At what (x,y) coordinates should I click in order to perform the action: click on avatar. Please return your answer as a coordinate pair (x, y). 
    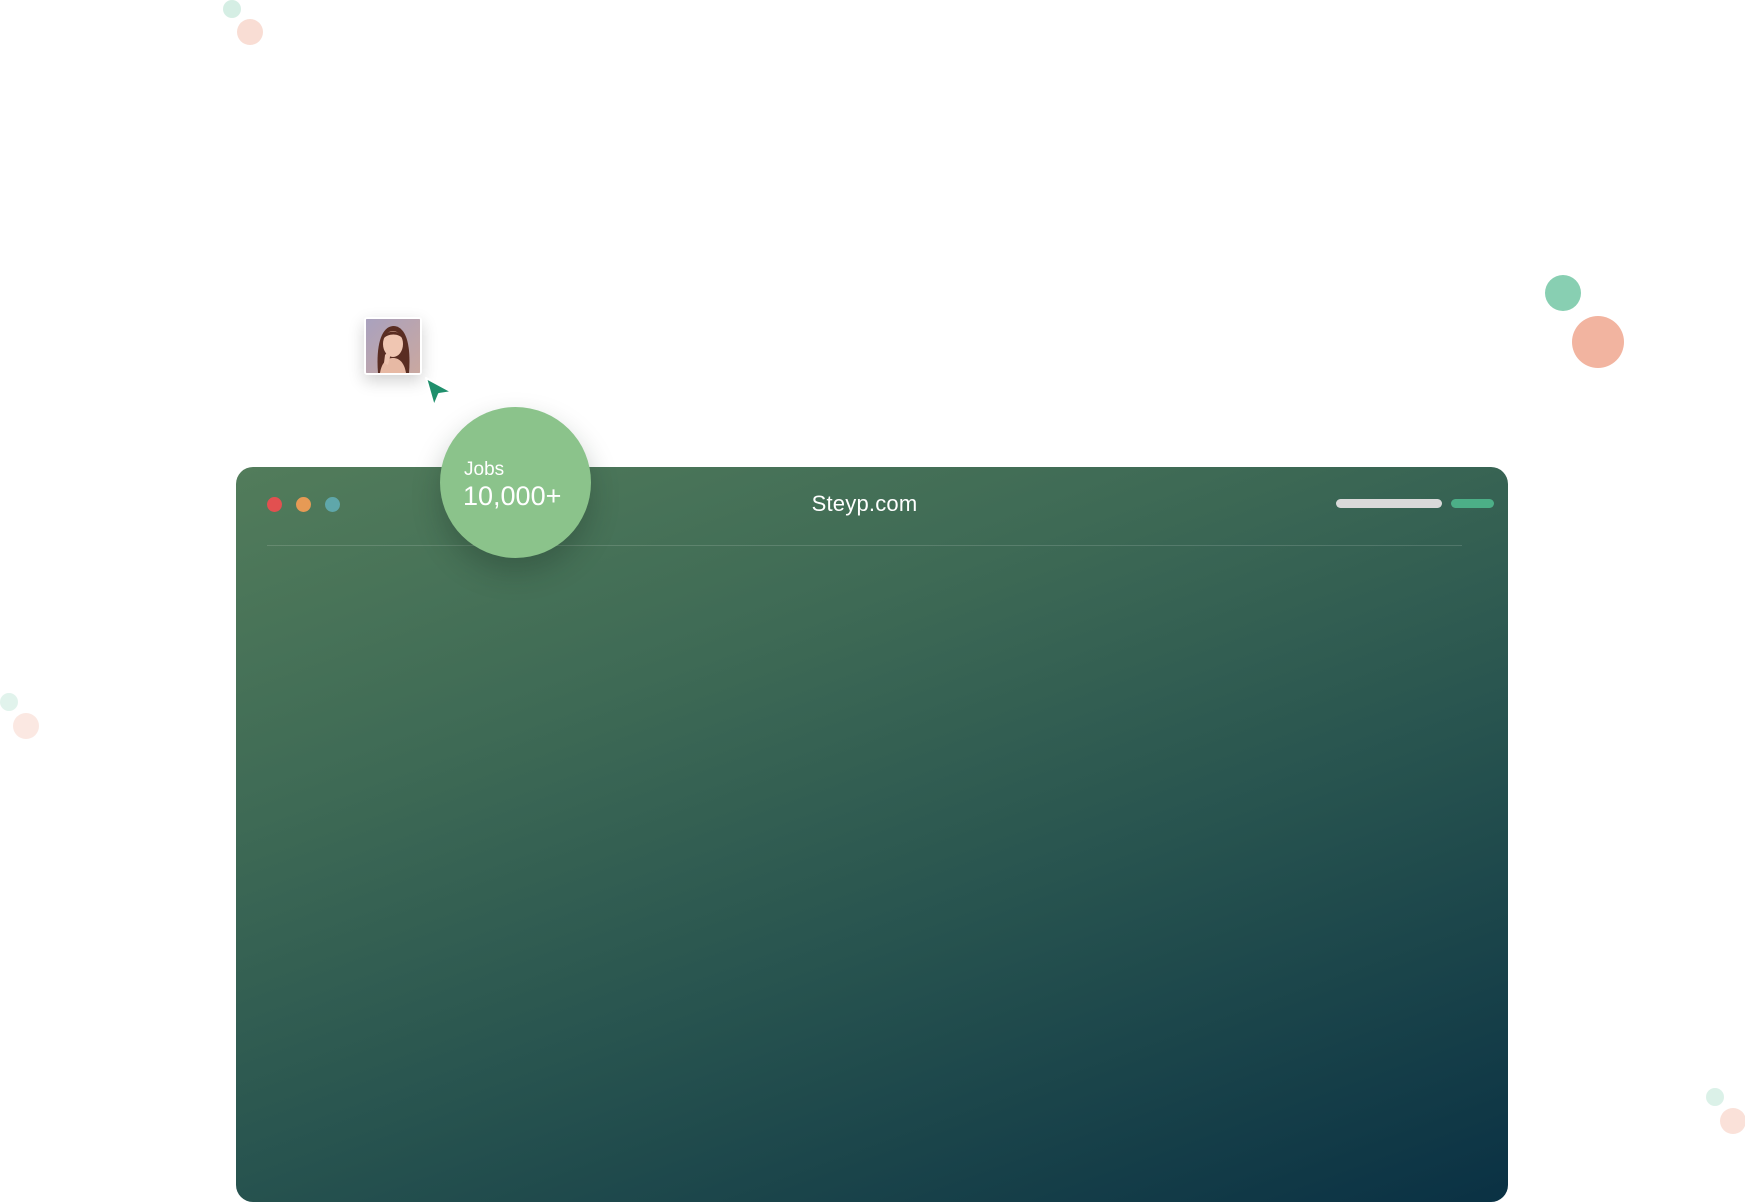
    Looking at the image, I should click on (393, 346).